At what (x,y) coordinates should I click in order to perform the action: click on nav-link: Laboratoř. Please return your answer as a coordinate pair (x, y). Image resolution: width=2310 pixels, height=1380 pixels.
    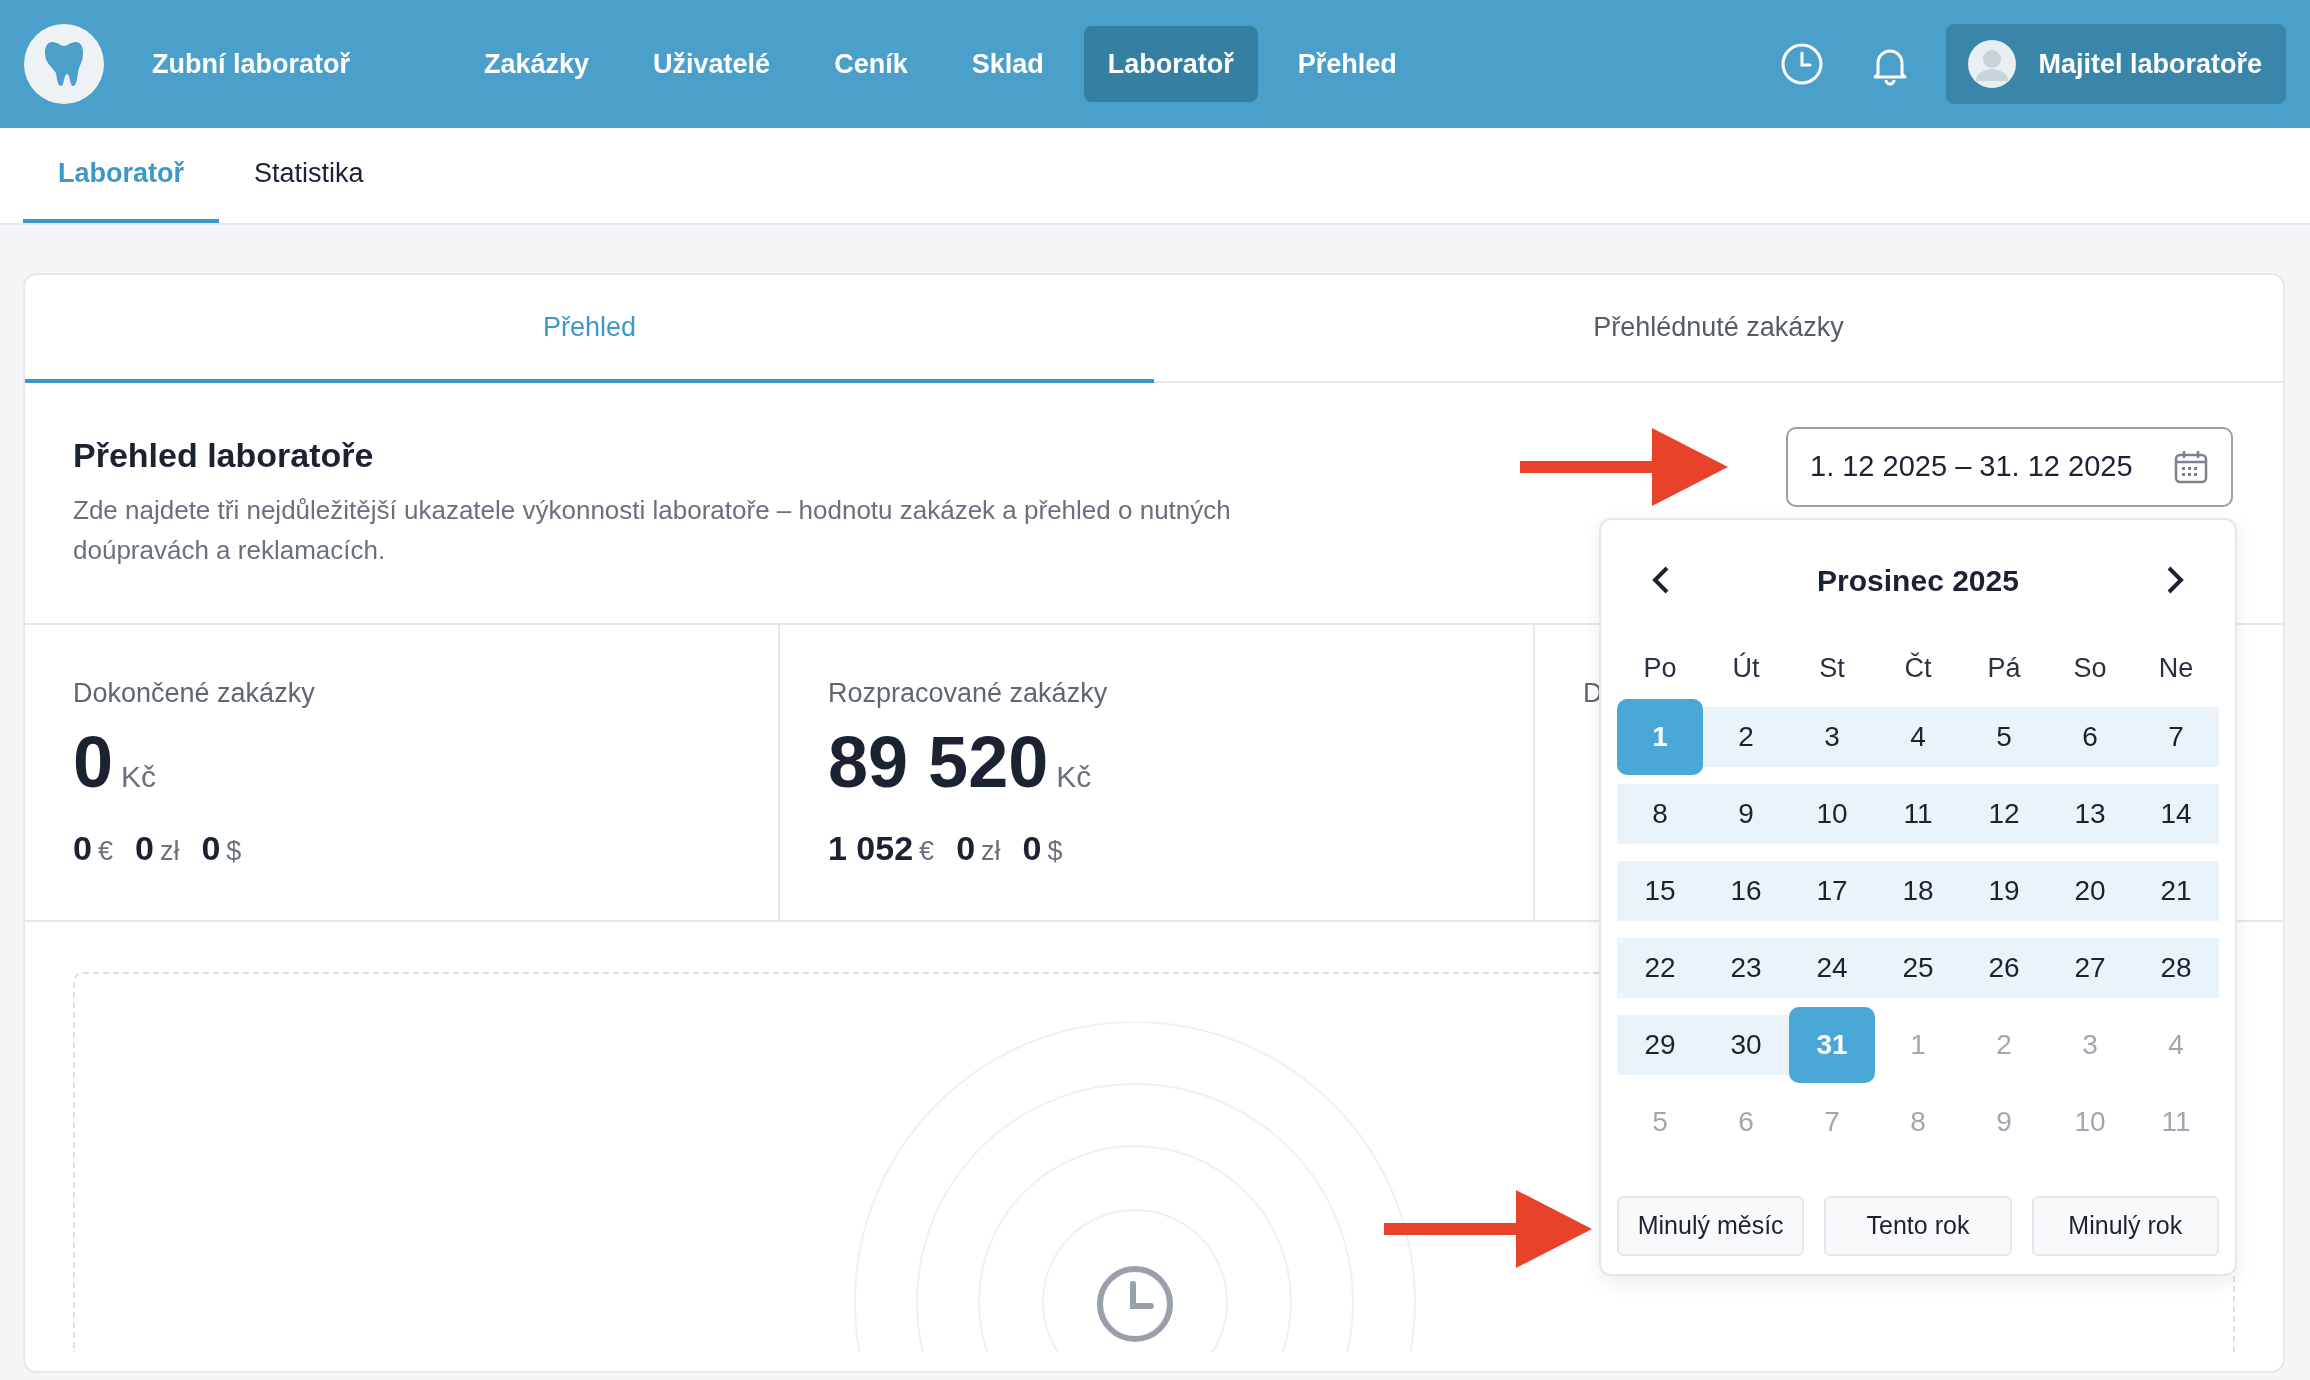
    Looking at the image, I should click on (1170, 64).